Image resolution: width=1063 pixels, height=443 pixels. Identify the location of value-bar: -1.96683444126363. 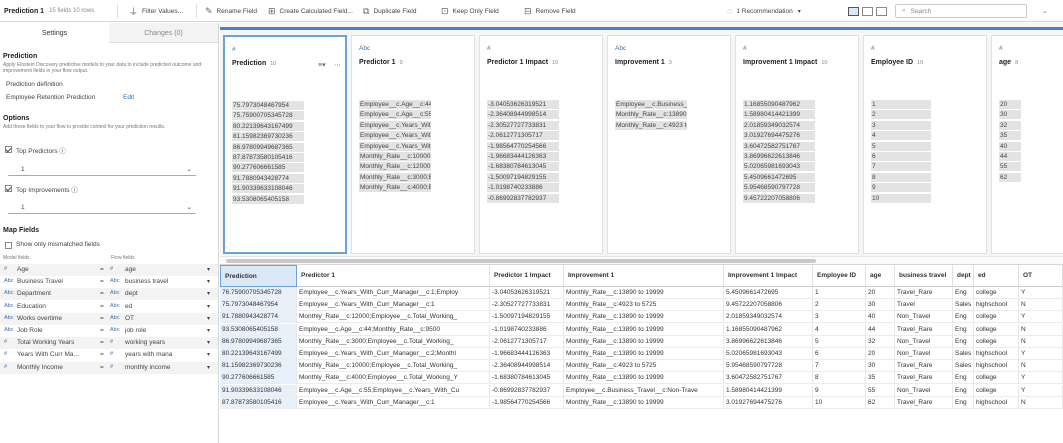
(523, 156).